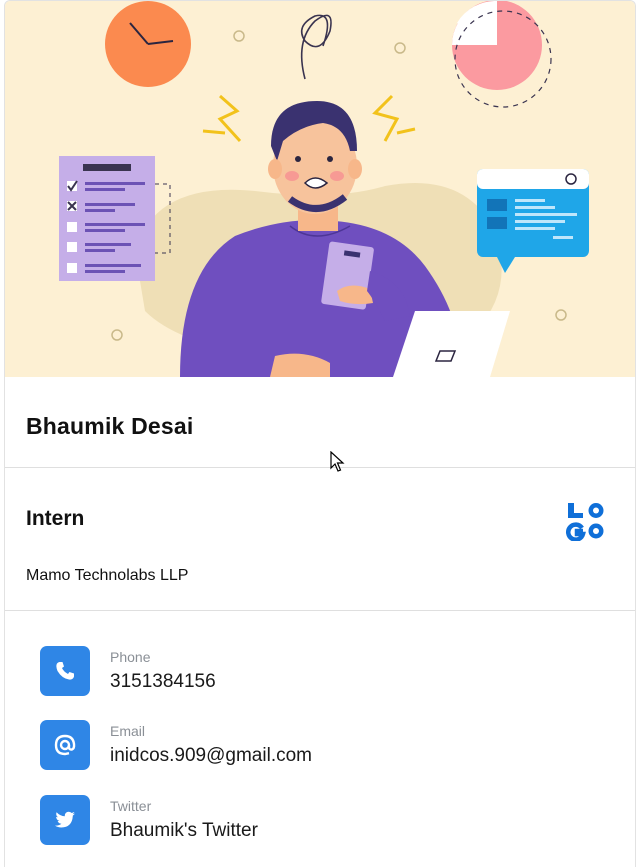 The width and height of the screenshot is (640, 867). What do you see at coordinates (320, 422) in the screenshot?
I see `name-section: Bhaumik Desai` at bounding box center [320, 422].